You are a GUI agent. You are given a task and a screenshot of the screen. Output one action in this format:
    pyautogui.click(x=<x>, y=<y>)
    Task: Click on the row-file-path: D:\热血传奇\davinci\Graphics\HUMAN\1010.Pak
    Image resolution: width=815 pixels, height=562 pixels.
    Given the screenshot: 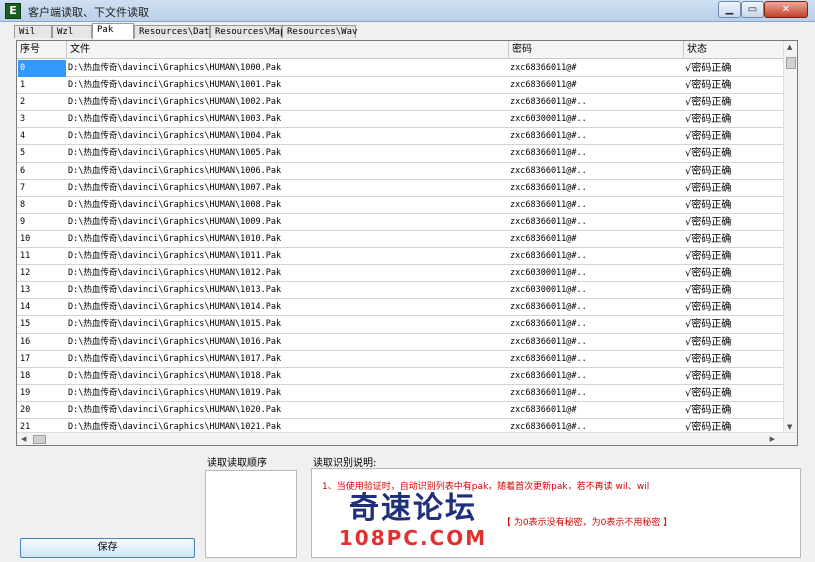 What is the action you would take?
    pyautogui.click(x=175, y=238)
    